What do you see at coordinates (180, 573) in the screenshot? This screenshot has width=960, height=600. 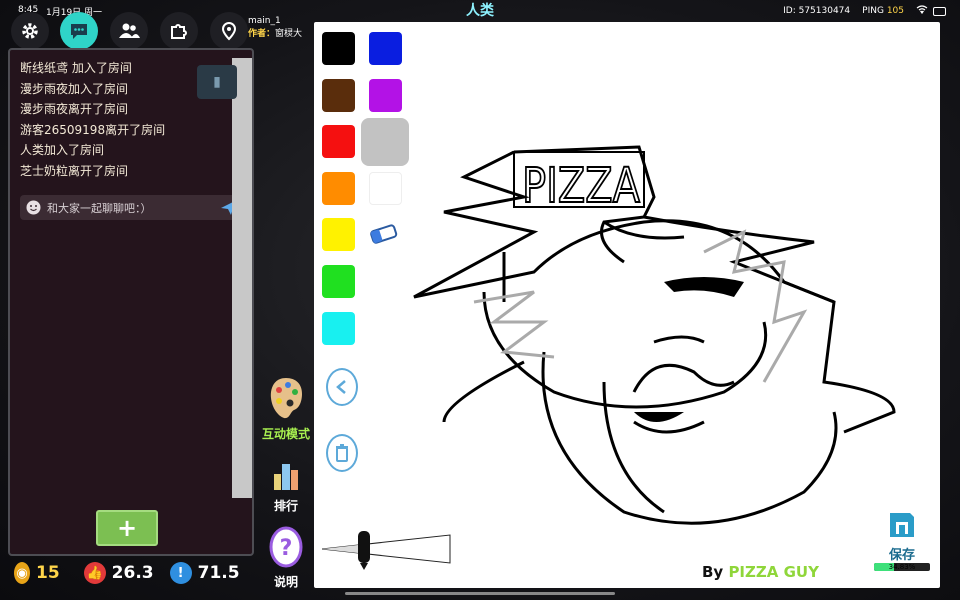 I see `alert-icon: !` at bounding box center [180, 573].